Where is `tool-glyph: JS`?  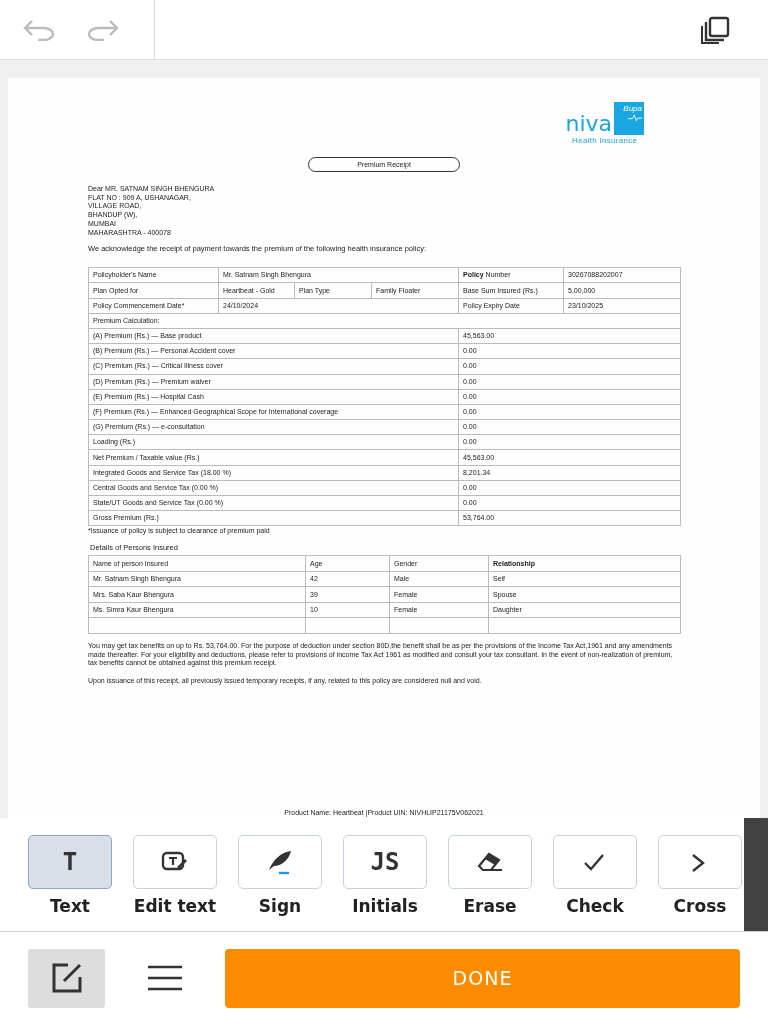
tool-glyph: JS is located at coordinates (385, 862).